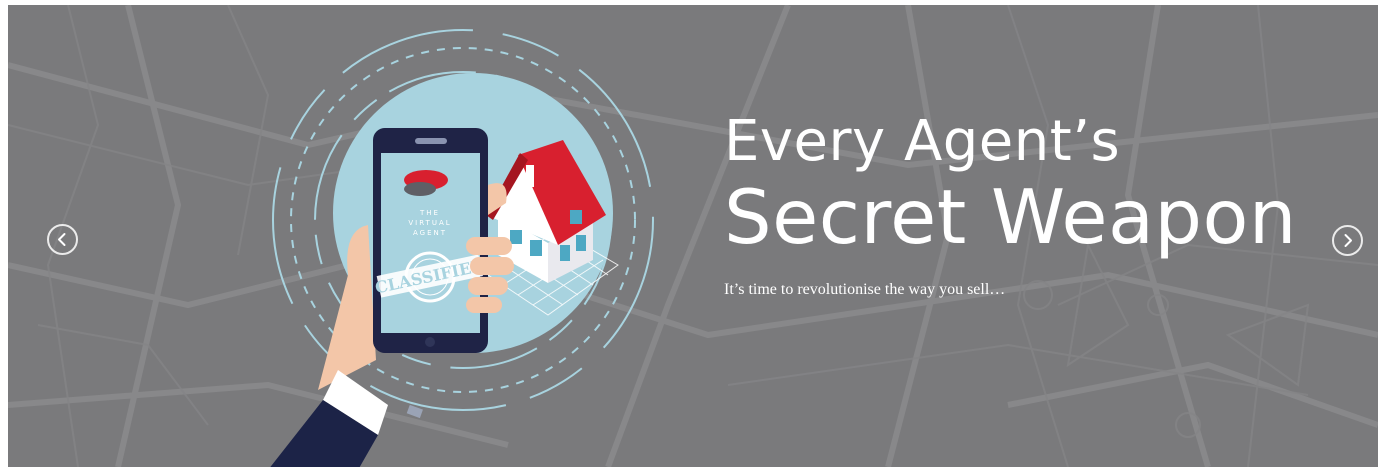  I want to click on headline-line-1: Every Agent’s, so click(922, 141).